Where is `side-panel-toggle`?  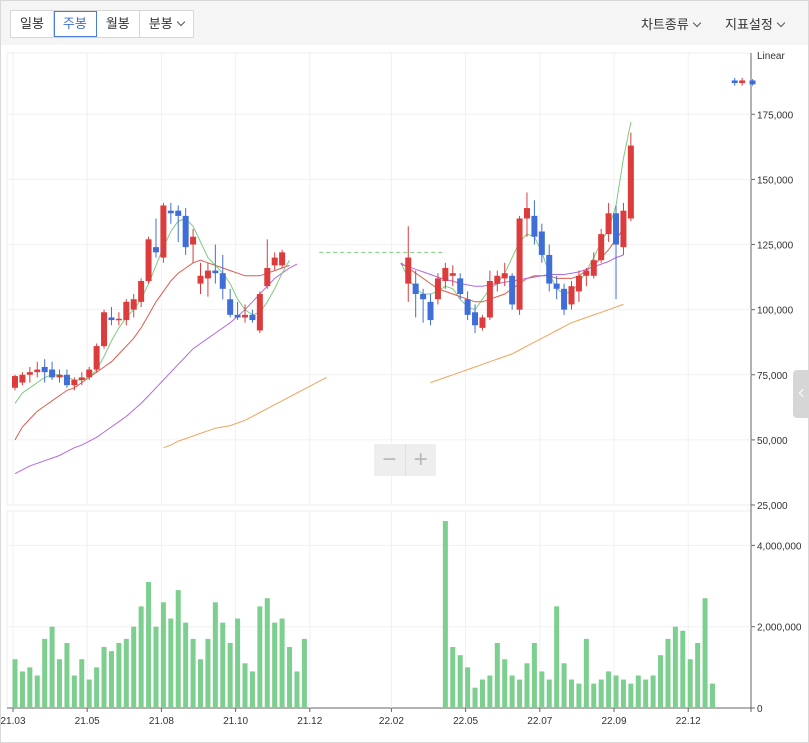
side-panel-toggle is located at coordinates (801, 394).